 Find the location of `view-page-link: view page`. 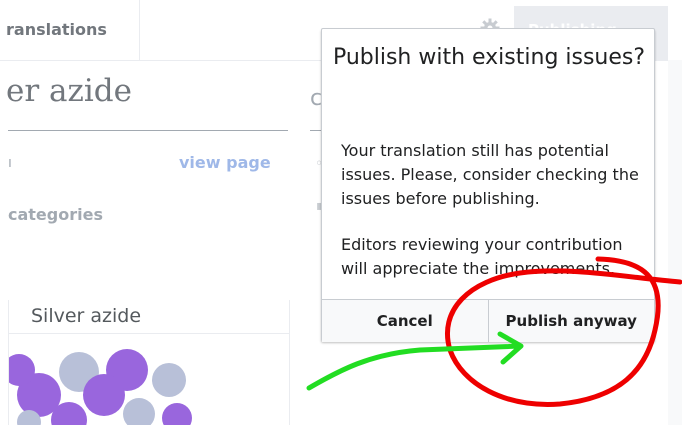

view-page-link: view page is located at coordinates (225, 162).